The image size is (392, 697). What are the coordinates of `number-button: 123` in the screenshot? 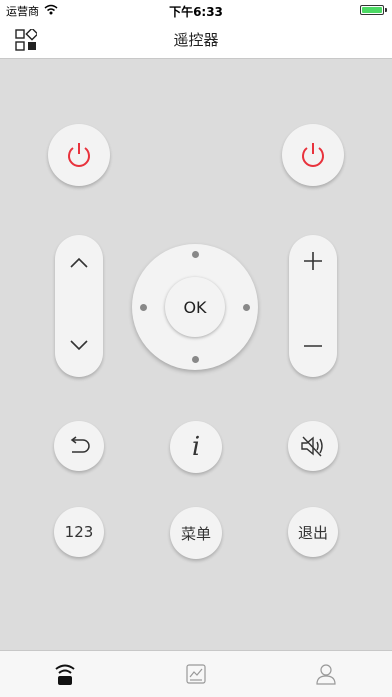 It's located at (79, 532).